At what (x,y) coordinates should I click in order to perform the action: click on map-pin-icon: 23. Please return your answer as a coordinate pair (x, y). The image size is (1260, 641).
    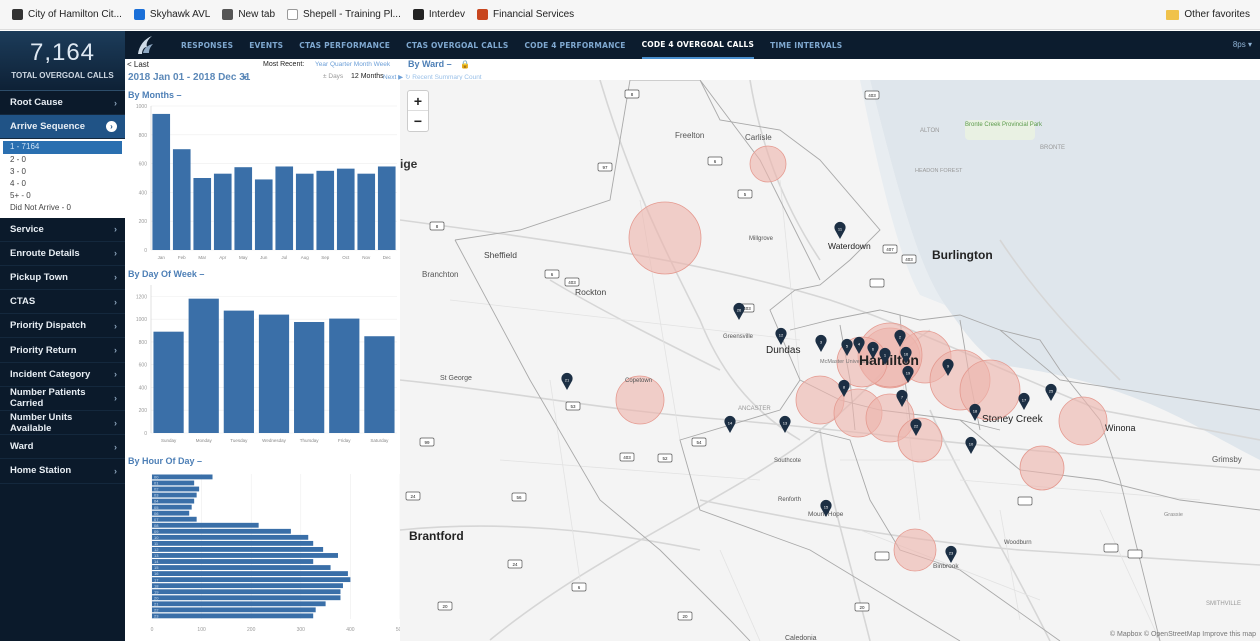
    Looking at the image, I should click on (951, 554).